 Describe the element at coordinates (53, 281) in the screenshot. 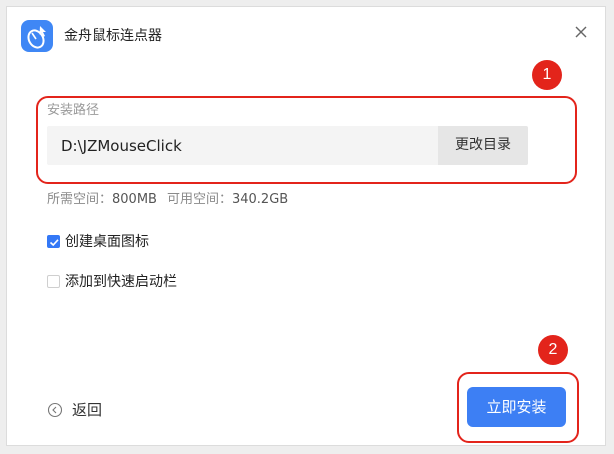

I see `add-quick-launch-checkbox` at that location.